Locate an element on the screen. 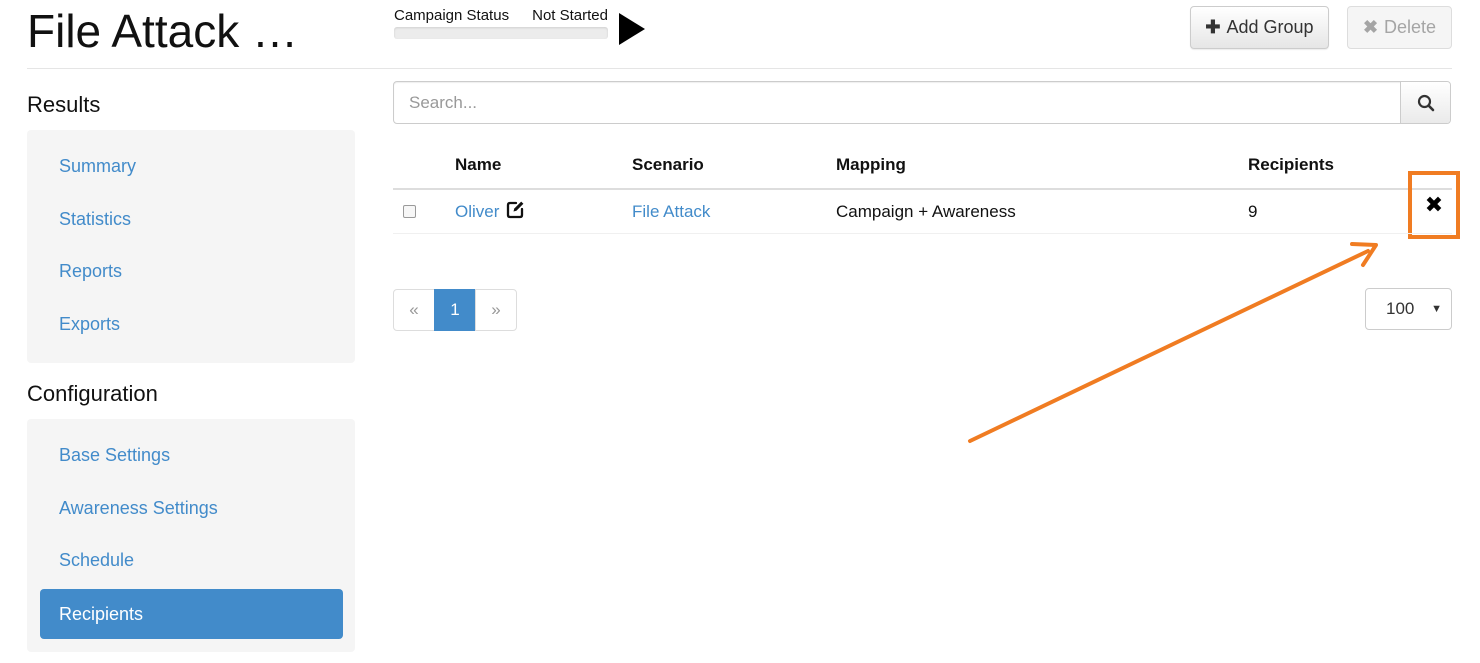 The height and width of the screenshot is (663, 1480). column-header-scenario: Scenario is located at coordinates (668, 165).